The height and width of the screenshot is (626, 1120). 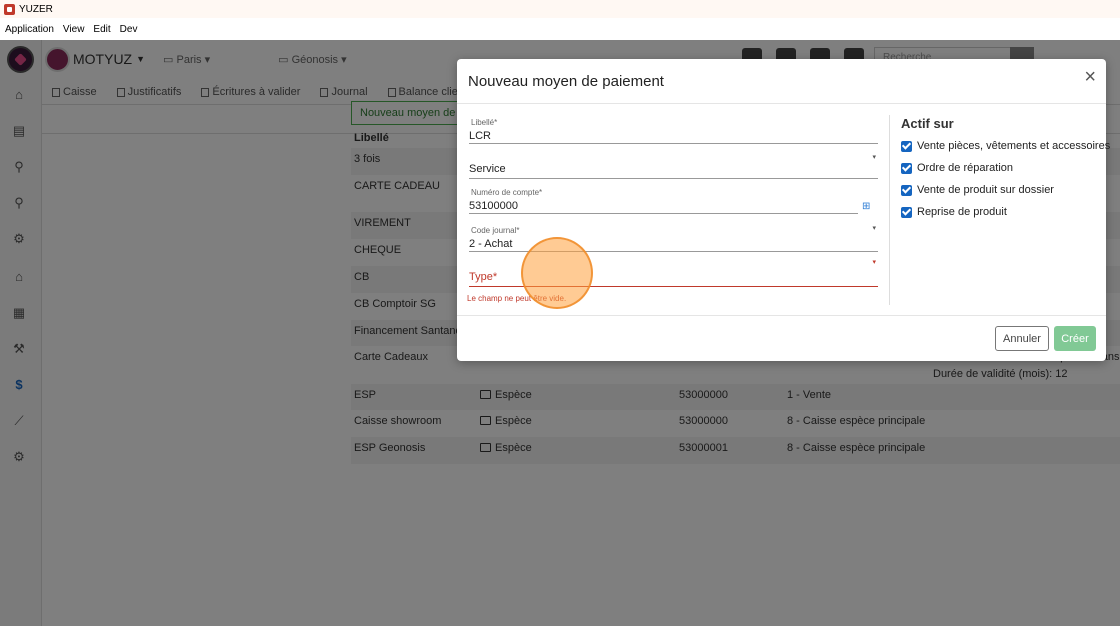 I want to click on journal-code-value: 2 - Achat, so click(x=491, y=244).